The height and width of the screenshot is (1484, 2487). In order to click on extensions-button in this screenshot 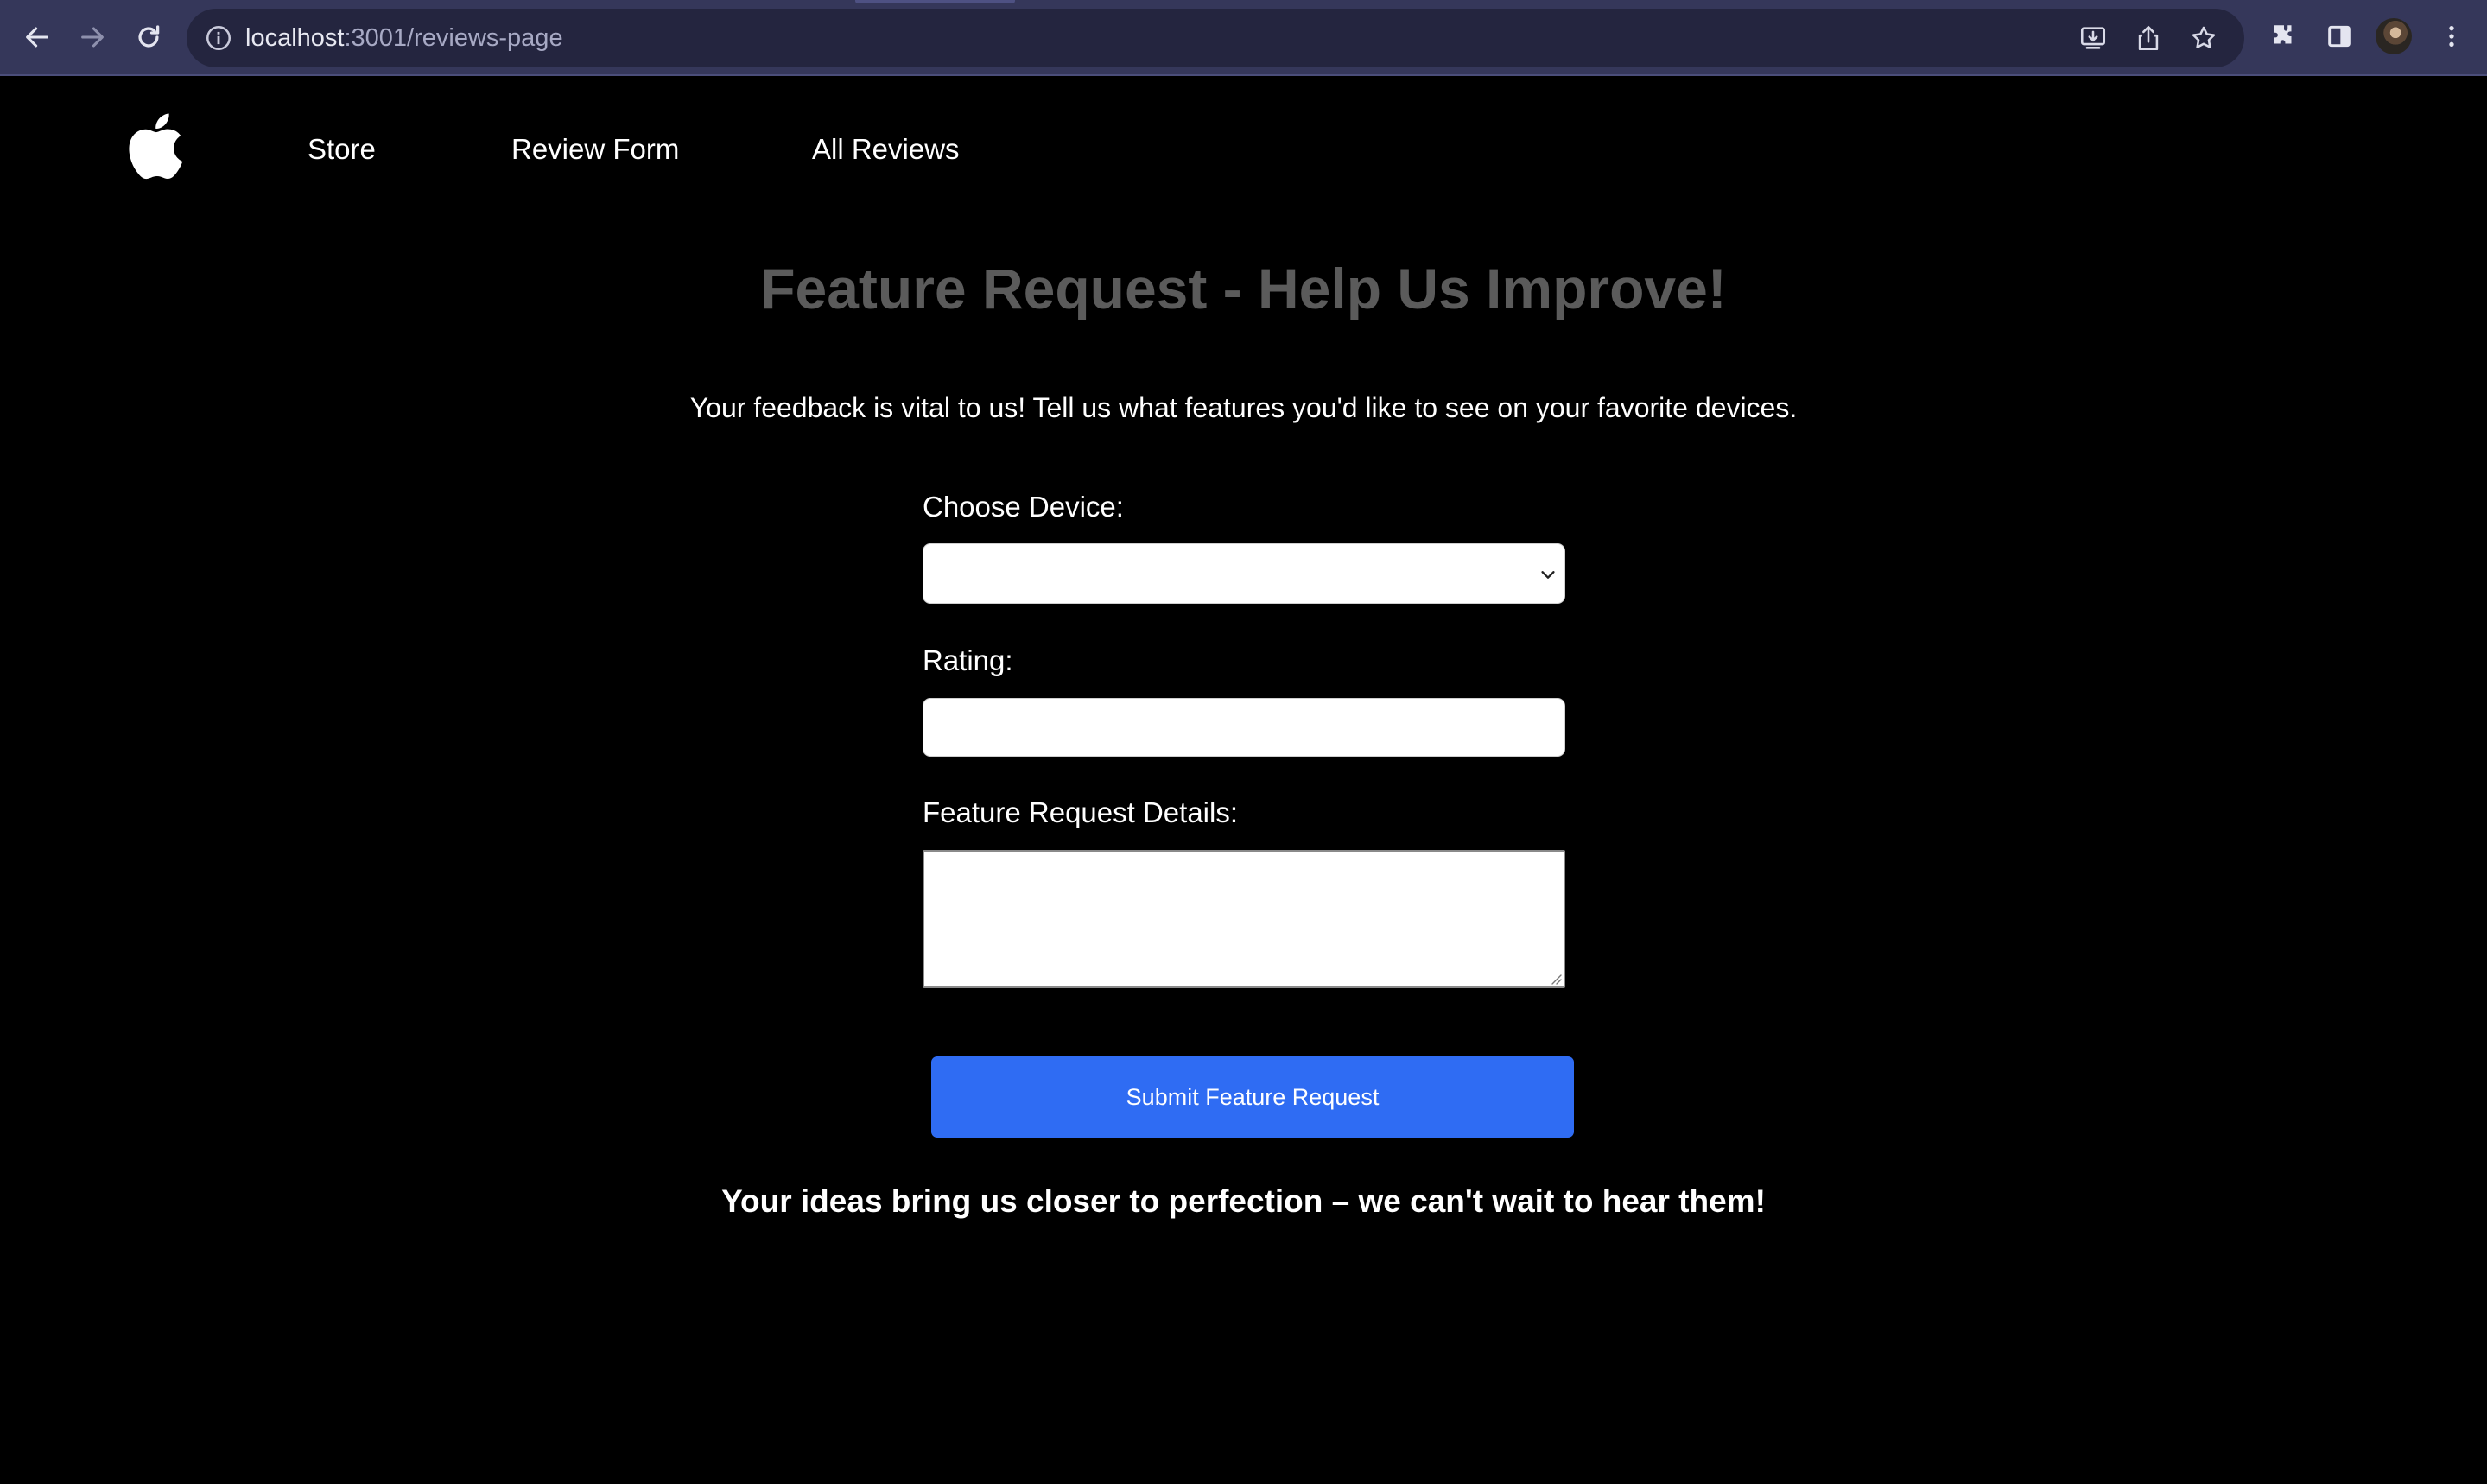, I will do `click(2284, 36)`.